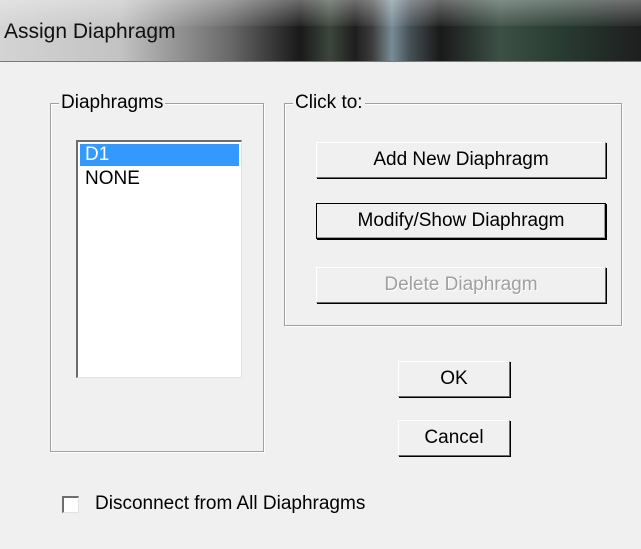  I want to click on ok-button: OK, so click(454, 379).